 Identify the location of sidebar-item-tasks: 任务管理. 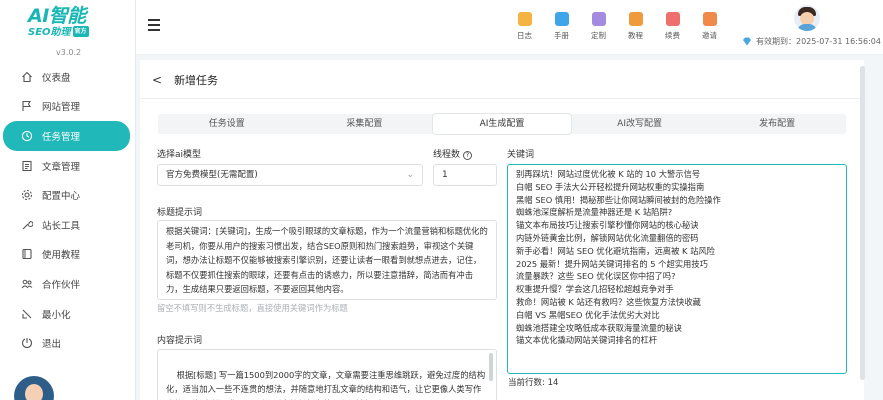
(66, 136).